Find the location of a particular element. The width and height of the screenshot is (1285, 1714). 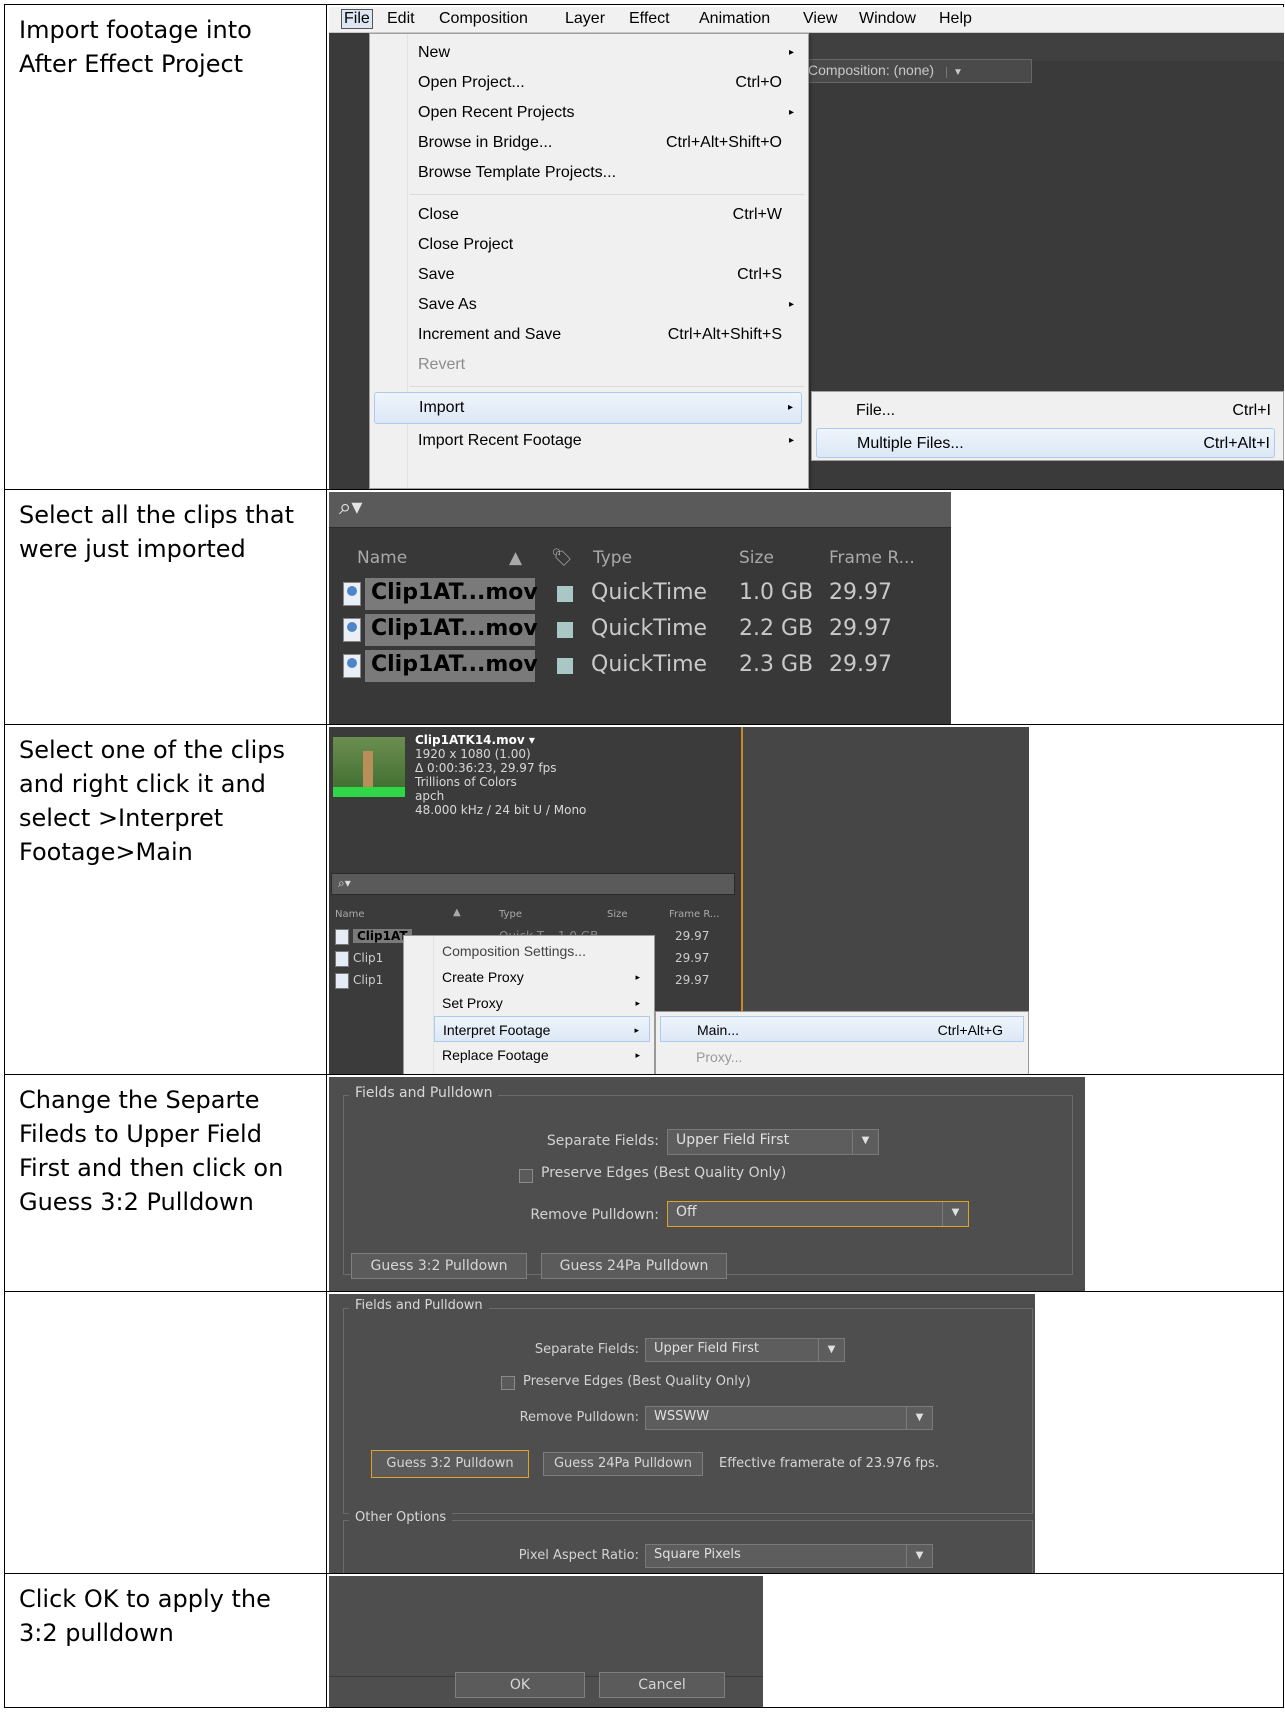

step-5-text is located at coordinates (165, 1432).